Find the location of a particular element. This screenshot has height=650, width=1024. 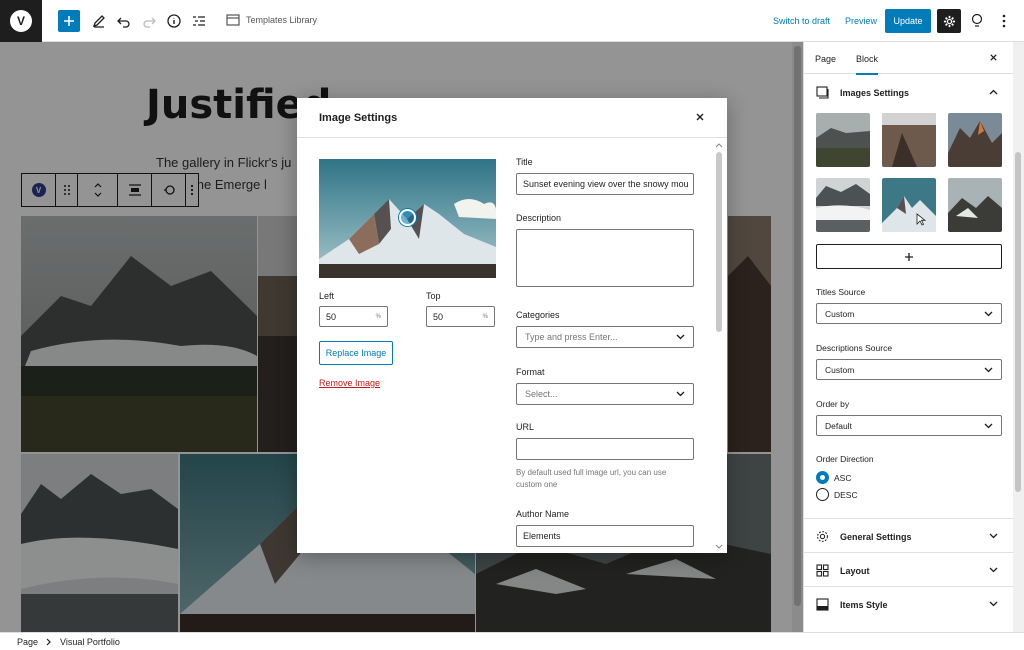

modal-header: Image Settings is located at coordinates (512, 118).